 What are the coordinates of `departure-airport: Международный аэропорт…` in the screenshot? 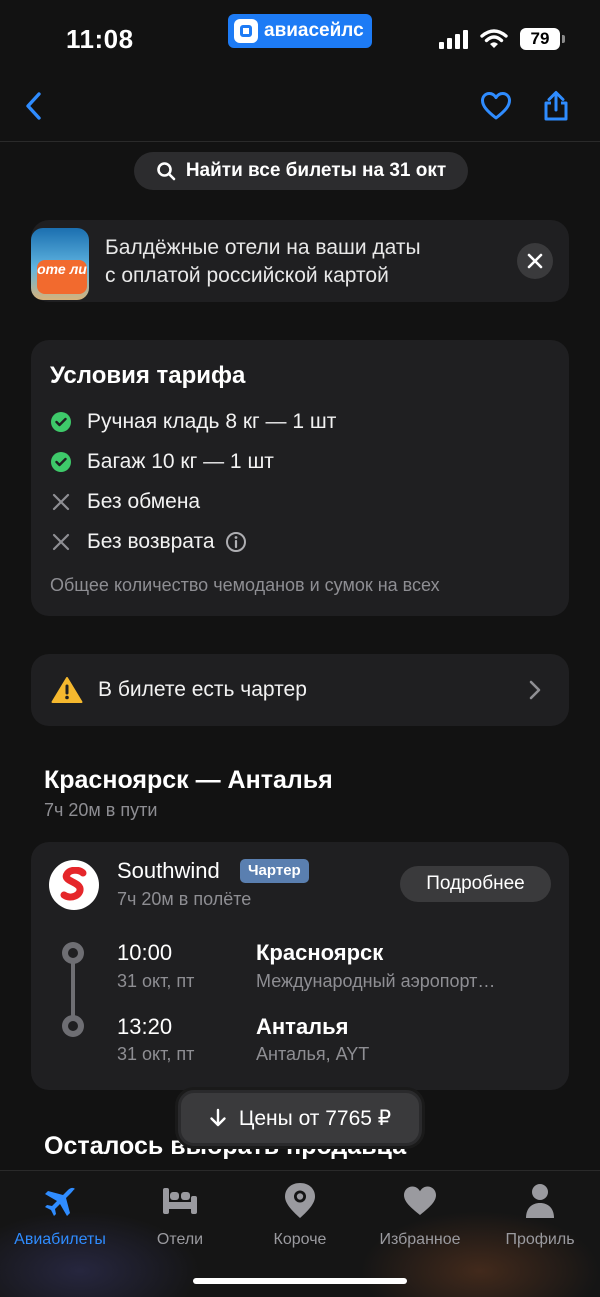 It's located at (376, 981).